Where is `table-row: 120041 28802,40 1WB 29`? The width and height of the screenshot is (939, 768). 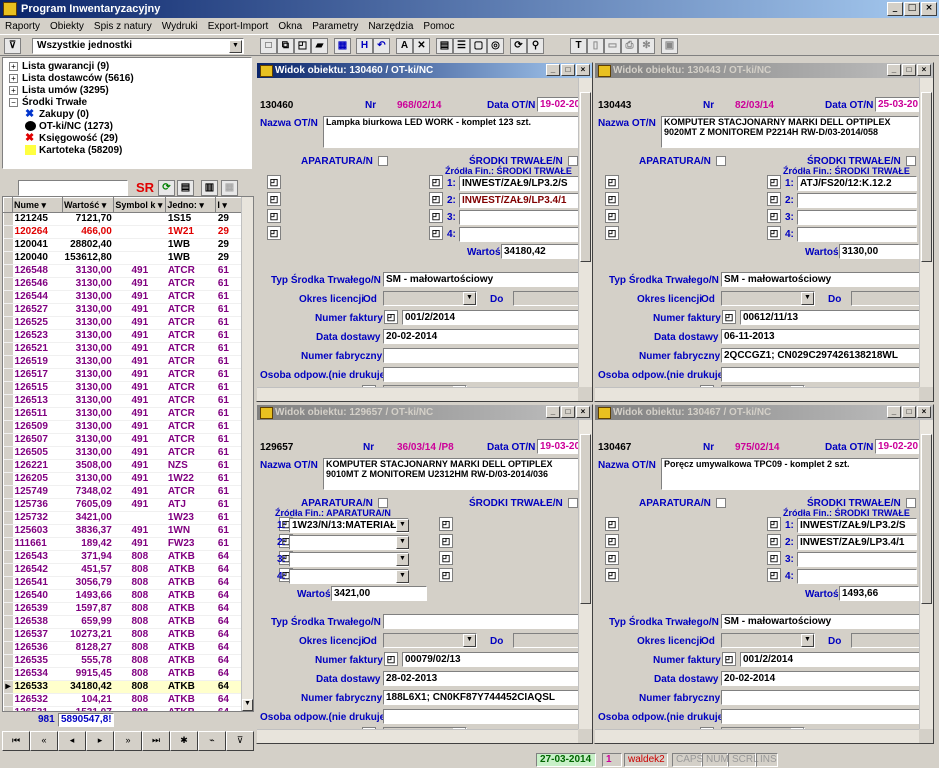
table-row: 120041 28802,40 1WB 29 is located at coordinates (124, 245).